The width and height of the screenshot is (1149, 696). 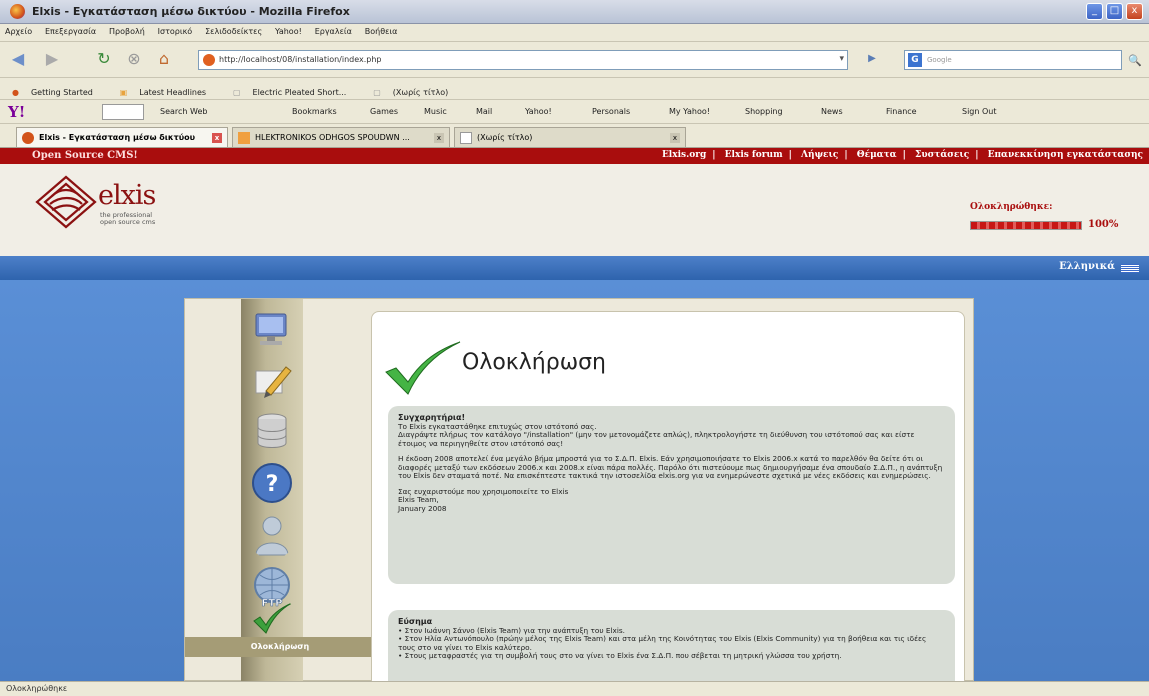 What do you see at coordinates (466, 138) in the screenshot?
I see `page-icon` at bounding box center [466, 138].